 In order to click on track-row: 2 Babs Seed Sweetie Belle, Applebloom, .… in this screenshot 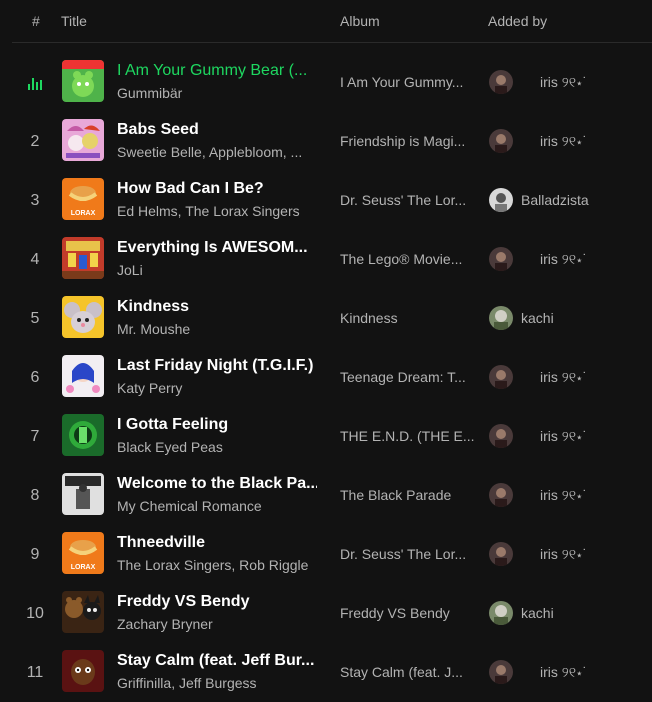, I will do `click(326, 141)`.